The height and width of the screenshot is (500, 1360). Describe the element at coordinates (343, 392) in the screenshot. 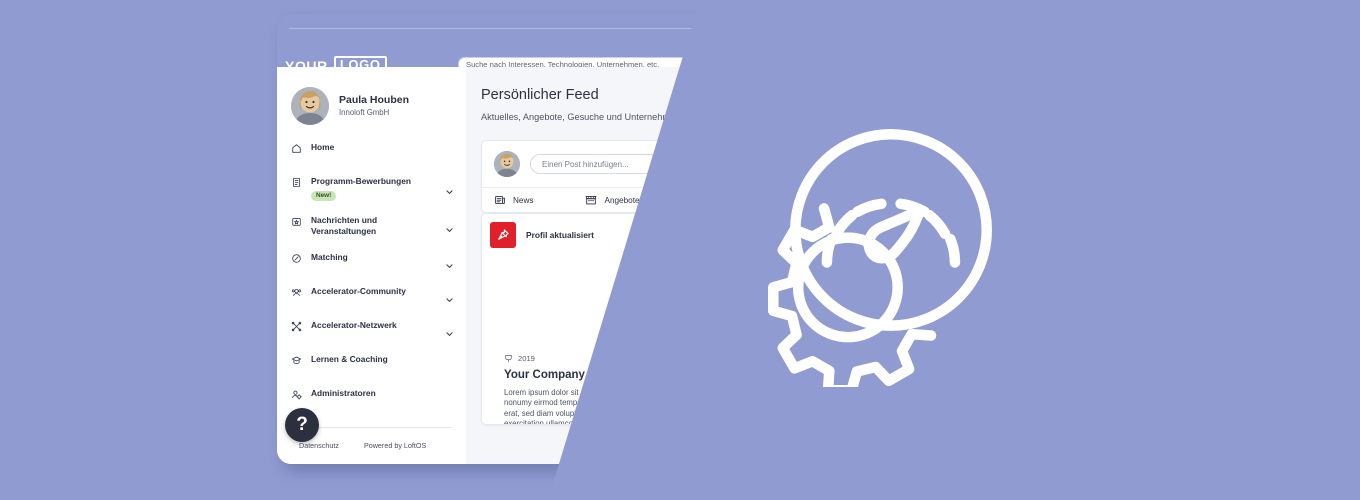

I see `sidebar-item-label: Administratoren` at that location.